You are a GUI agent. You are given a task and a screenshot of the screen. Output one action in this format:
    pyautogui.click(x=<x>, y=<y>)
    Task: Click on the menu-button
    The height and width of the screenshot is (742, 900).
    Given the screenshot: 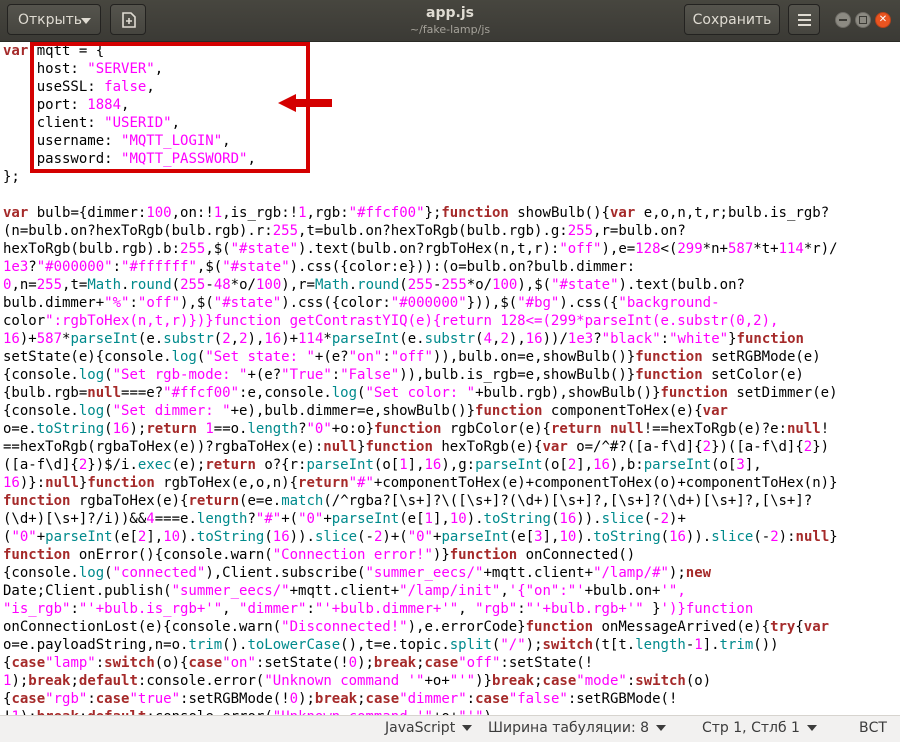 What is the action you would take?
    pyautogui.click(x=804, y=19)
    